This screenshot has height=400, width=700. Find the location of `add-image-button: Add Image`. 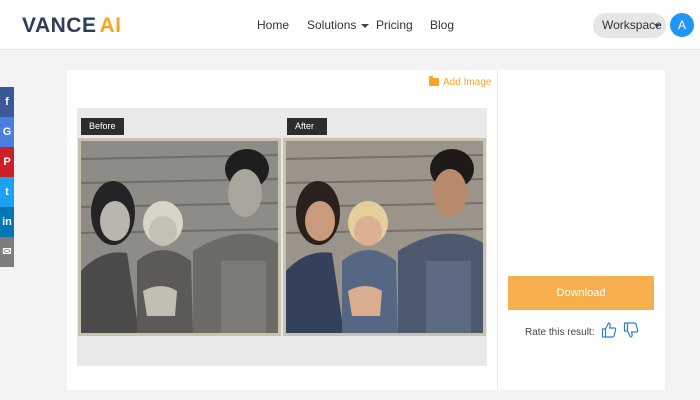

add-image-button: Add Image is located at coordinates (460, 82).